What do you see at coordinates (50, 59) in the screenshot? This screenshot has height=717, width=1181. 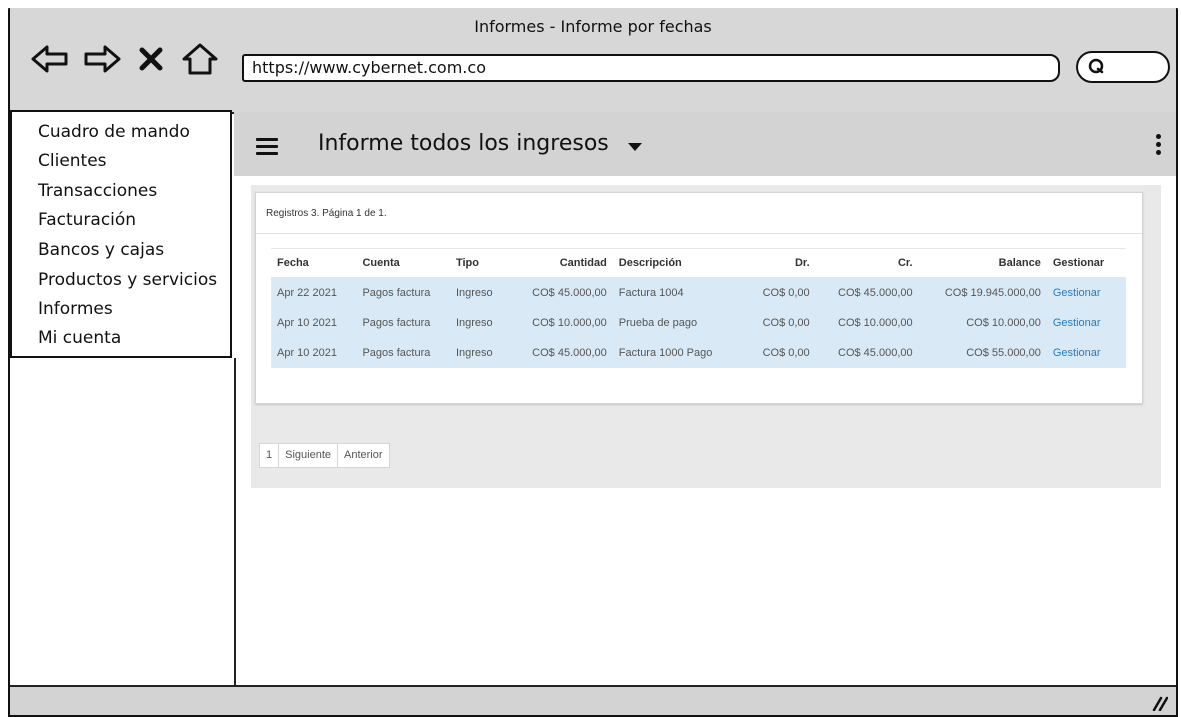 I see `back-arrow-icon` at bounding box center [50, 59].